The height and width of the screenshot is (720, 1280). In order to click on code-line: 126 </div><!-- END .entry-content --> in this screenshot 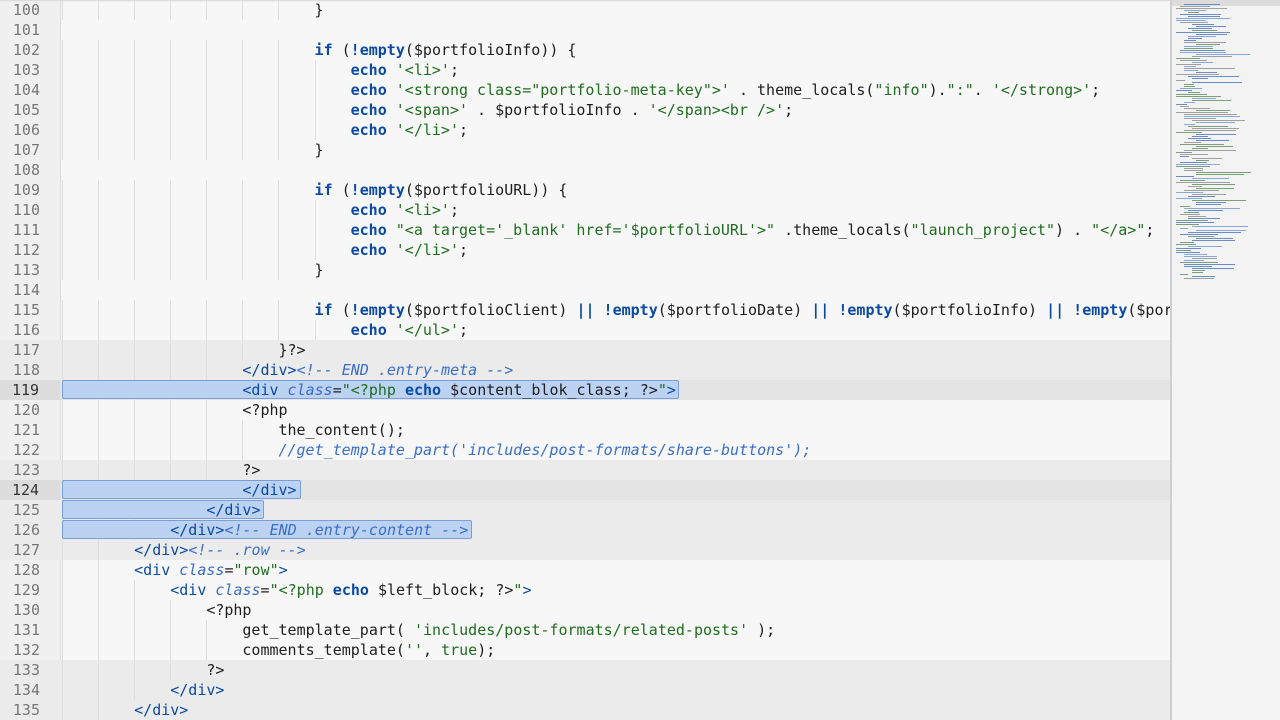, I will do `click(585, 530)`.